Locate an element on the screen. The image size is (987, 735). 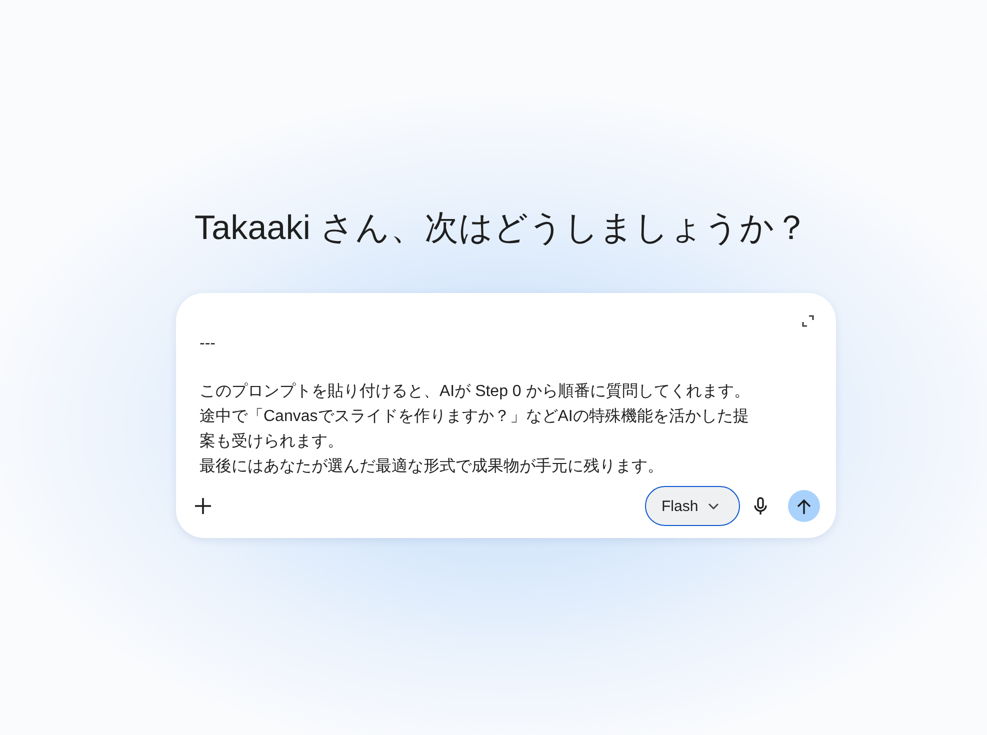
prompt-text: このプロンプトを貼り付けると、AIが Step 0 から順番に質問してくれます。 is located at coordinates (475, 392).